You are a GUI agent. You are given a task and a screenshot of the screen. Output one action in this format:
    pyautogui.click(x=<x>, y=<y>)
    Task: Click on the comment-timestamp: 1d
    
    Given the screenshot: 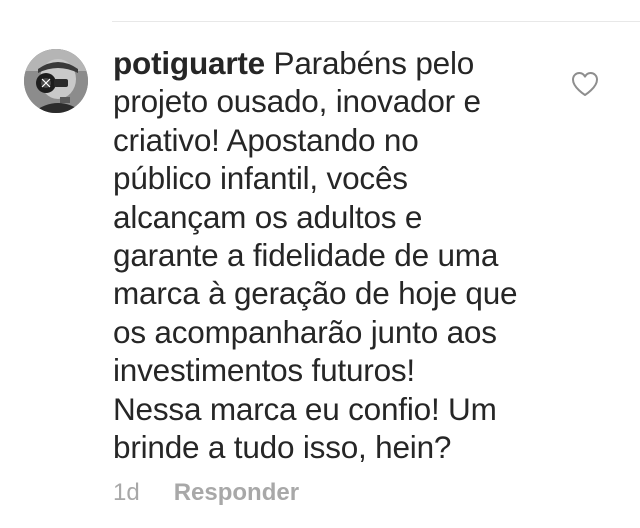 What is the action you would take?
    pyautogui.click(x=126, y=492)
    